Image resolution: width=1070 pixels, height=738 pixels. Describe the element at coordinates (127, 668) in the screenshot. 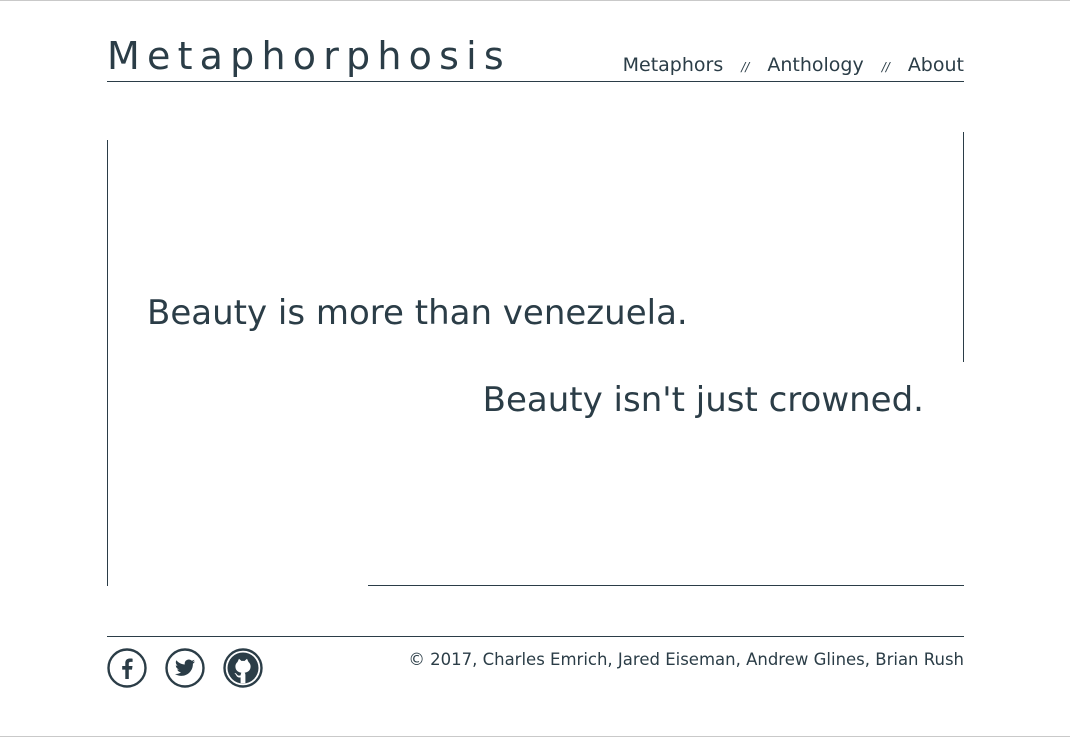

I see `facebook-icon` at that location.